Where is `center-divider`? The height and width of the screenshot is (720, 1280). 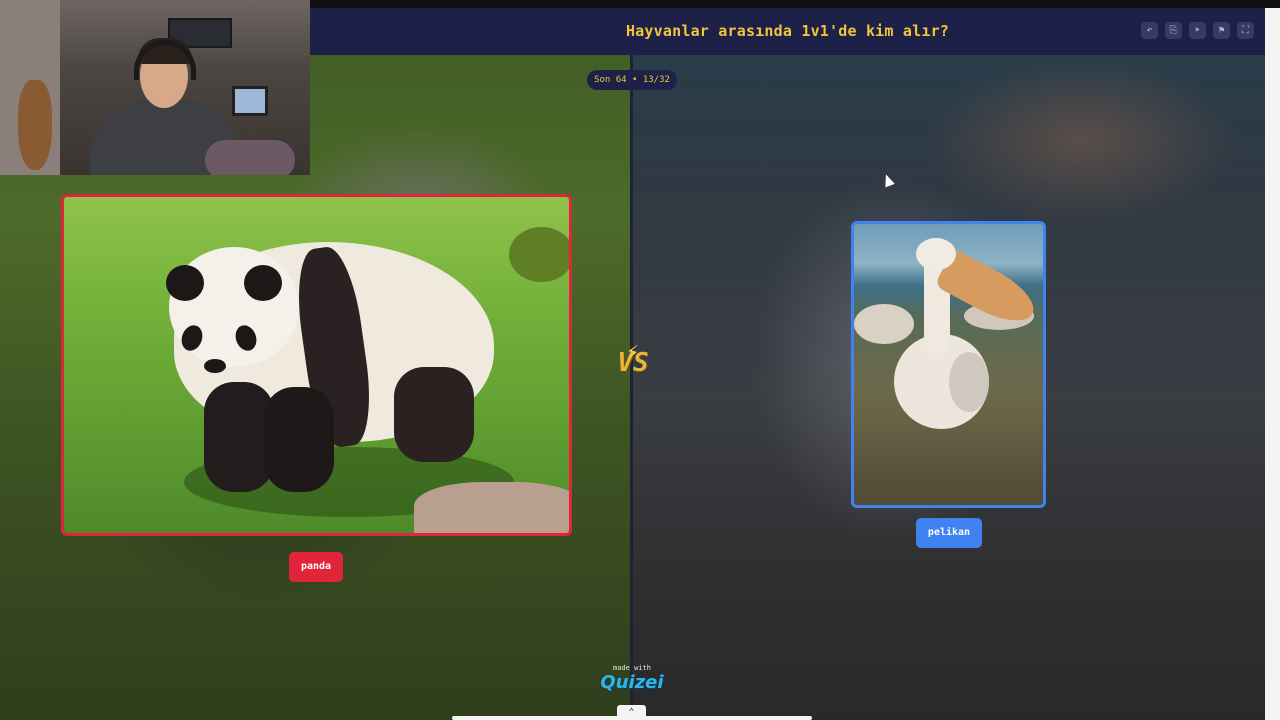 center-divider is located at coordinates (631, 387).